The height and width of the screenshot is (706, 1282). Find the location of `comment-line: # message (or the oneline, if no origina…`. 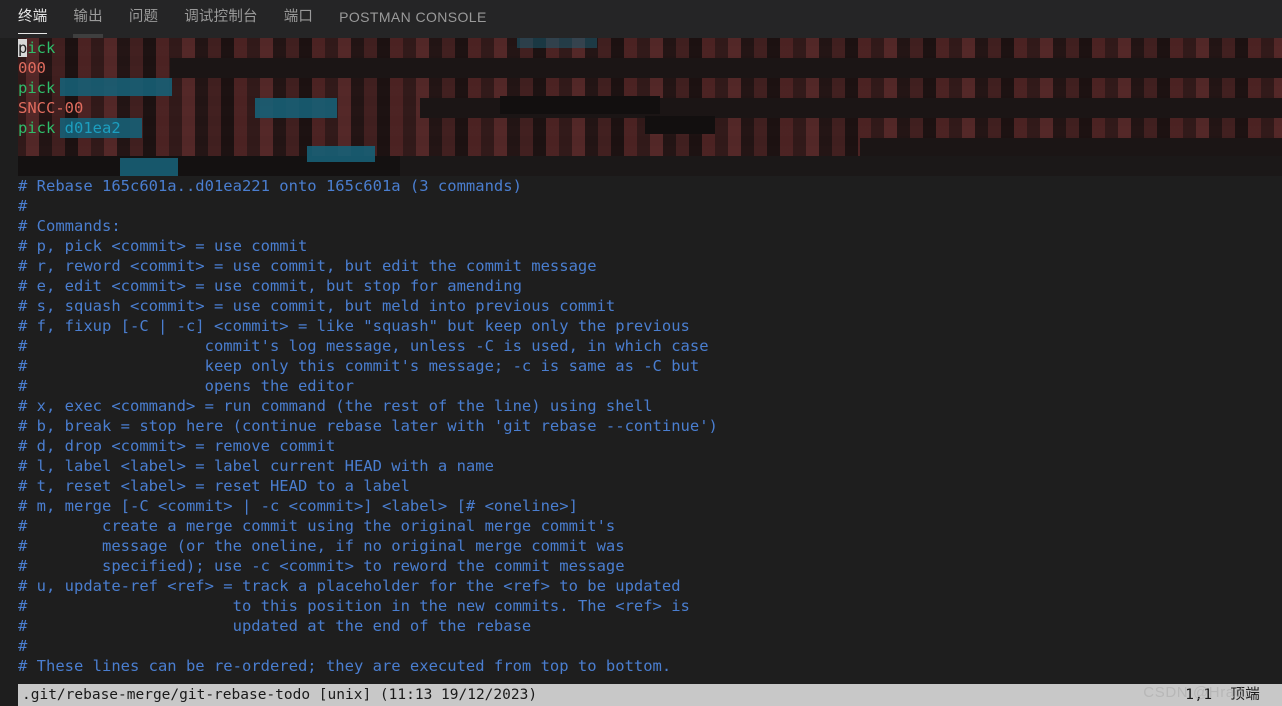

comment-line: # message (or the oneline, if no origina… is located at coordinates (321, 546).